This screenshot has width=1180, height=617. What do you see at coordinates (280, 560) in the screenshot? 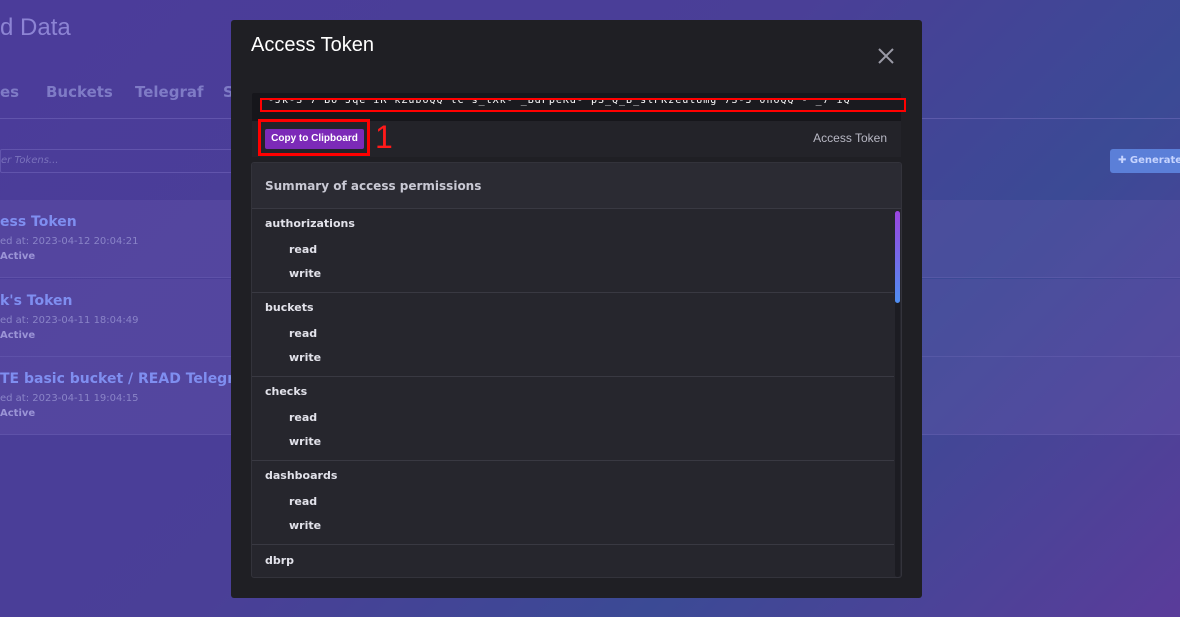
I see `permission-resource: dbrp` at bounding box center [280, 560].